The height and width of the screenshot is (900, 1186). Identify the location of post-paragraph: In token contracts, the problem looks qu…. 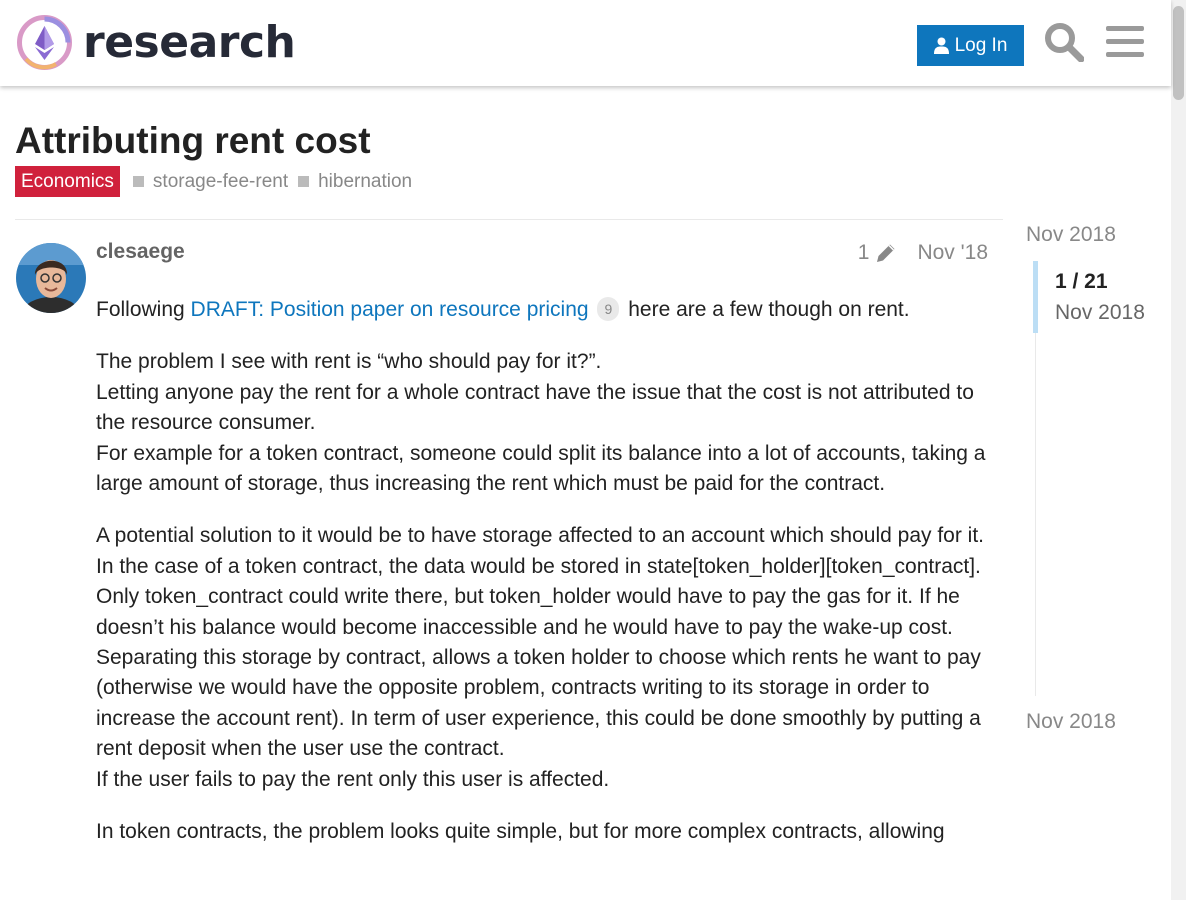
(520, 832).